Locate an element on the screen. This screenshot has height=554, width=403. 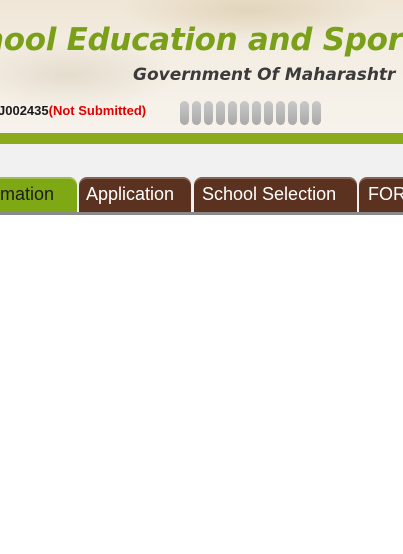
tab-form: FOR is located at coordinates (381, 194).